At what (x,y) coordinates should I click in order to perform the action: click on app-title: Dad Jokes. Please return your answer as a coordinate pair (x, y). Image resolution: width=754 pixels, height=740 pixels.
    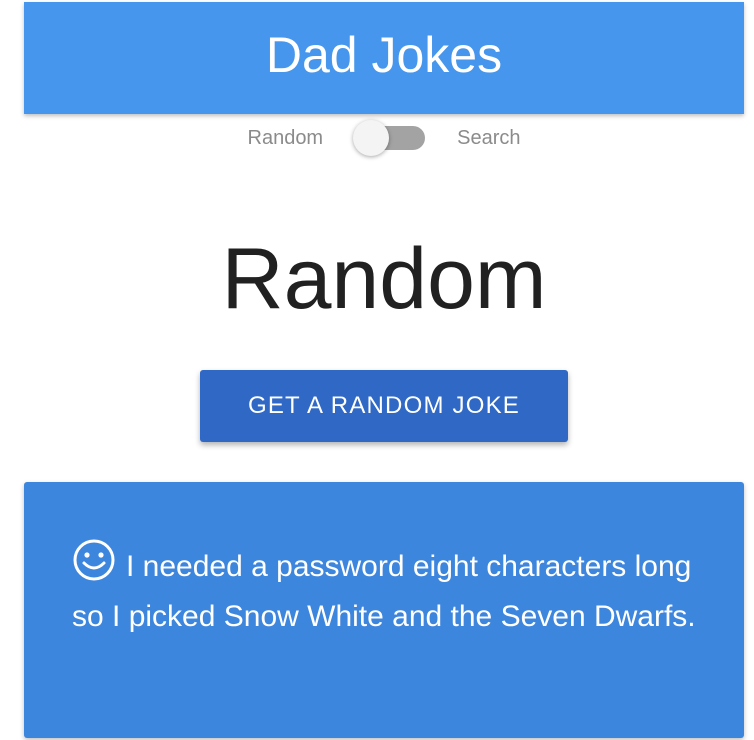
    Looking at the image, I should click on (384, 55).